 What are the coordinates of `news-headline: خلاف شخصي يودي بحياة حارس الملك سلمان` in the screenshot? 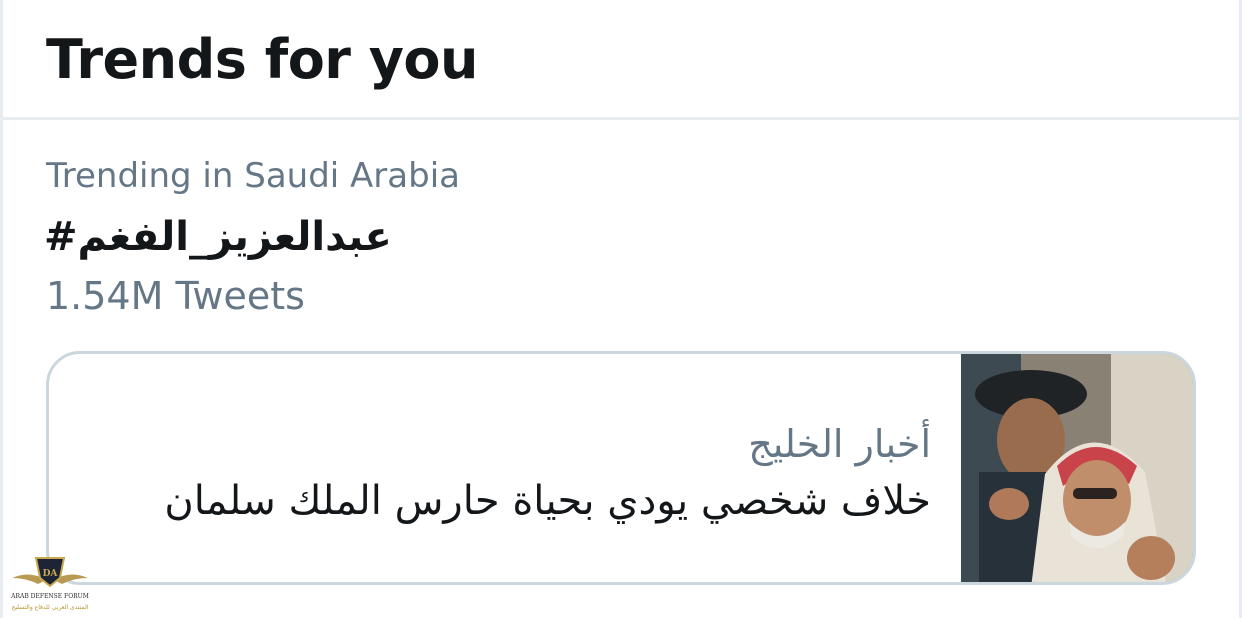 It's located at (547, 501).